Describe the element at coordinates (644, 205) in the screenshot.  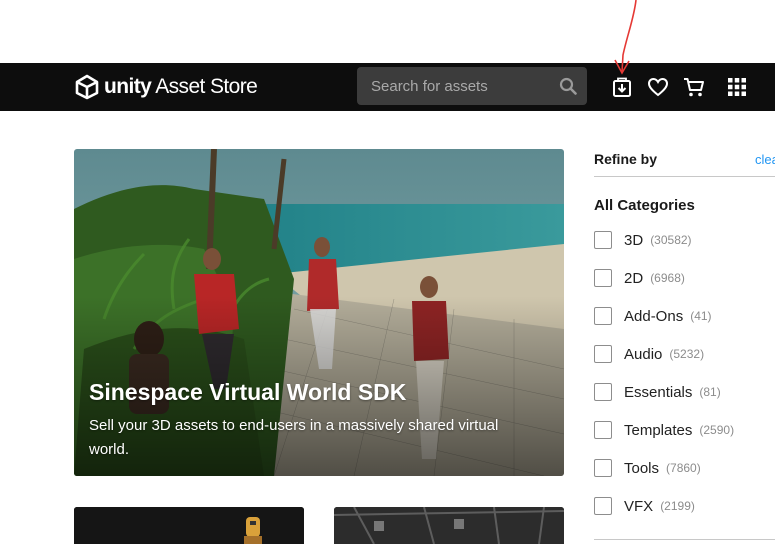
I see `categories-heading: All Categories` at that location.